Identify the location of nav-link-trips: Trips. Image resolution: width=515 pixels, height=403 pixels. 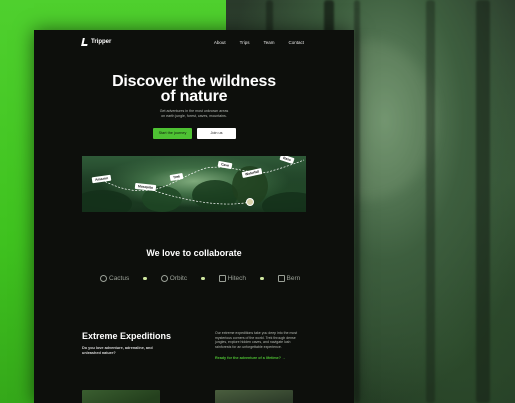
(245, 42).